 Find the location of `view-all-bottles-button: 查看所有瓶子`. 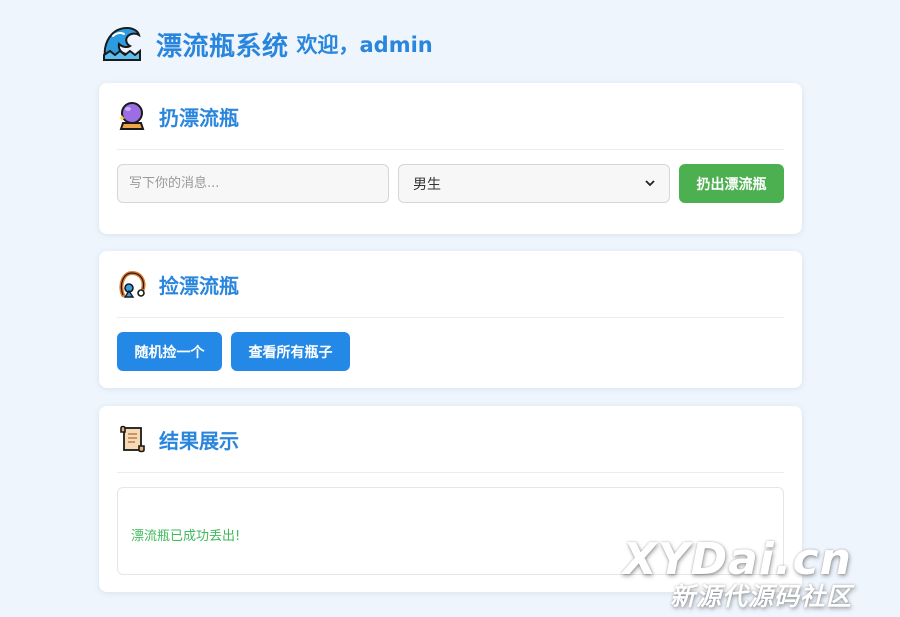

view-all-bottles-button: 查看所有瓶子 is located at coordinates (290, 351).